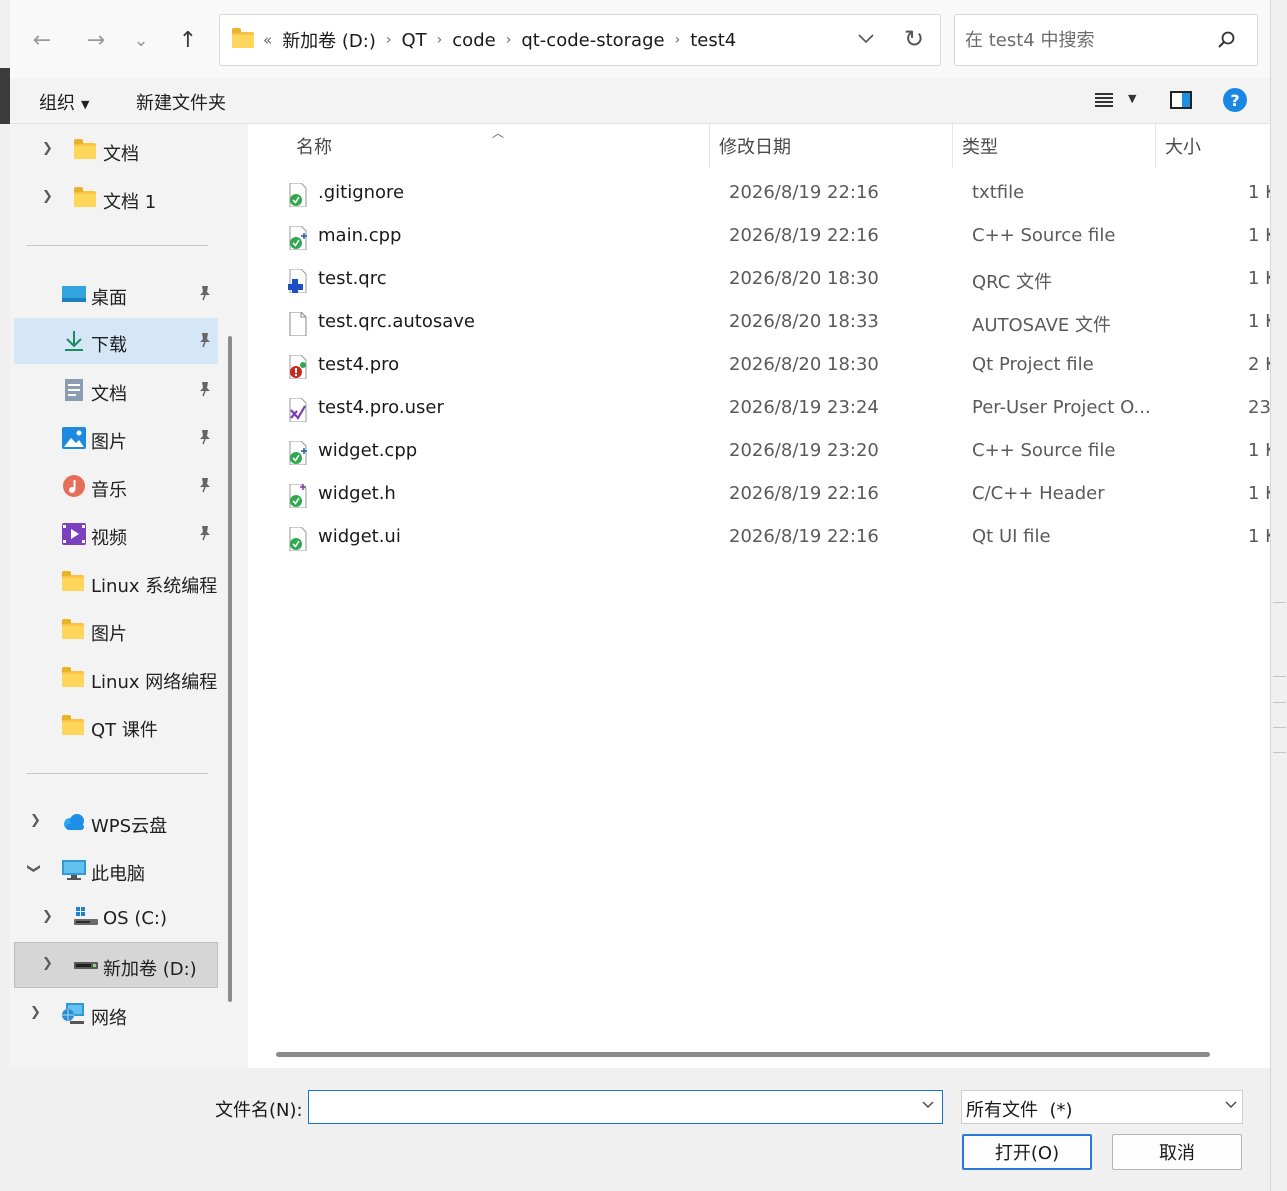 The image size is (1287, 1191). I want to click on breadcrumb-item: 新加卷 (D:), so click(329, 40).